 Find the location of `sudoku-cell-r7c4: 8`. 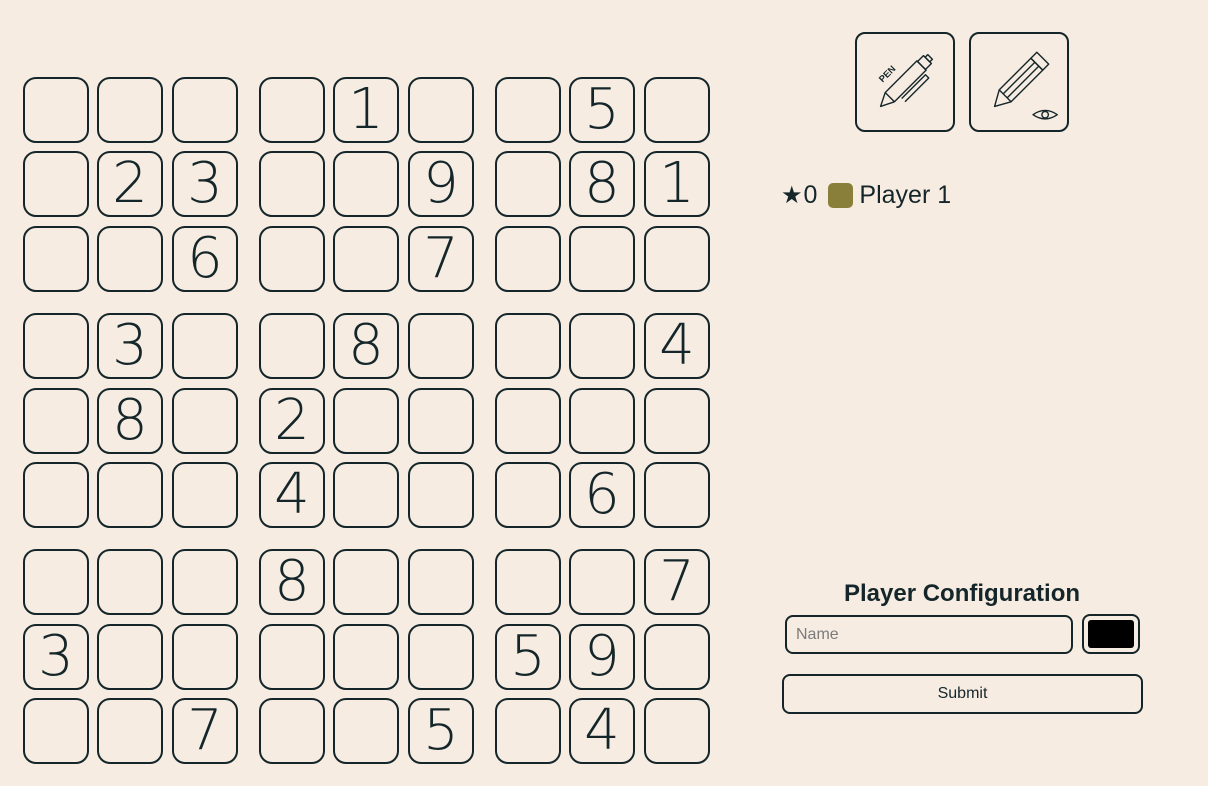

sudoku-cell-r7c4: 8 is located at coordinates (292, 582).